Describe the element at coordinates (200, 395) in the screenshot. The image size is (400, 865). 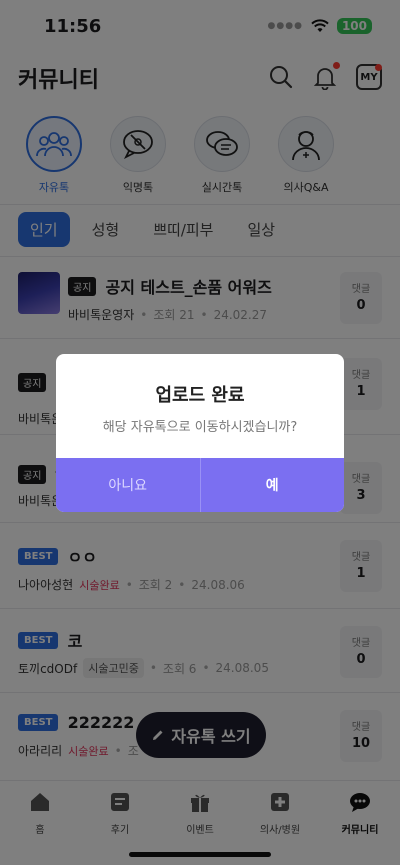
I see `dialog-title: 업로드 완료` at that location.